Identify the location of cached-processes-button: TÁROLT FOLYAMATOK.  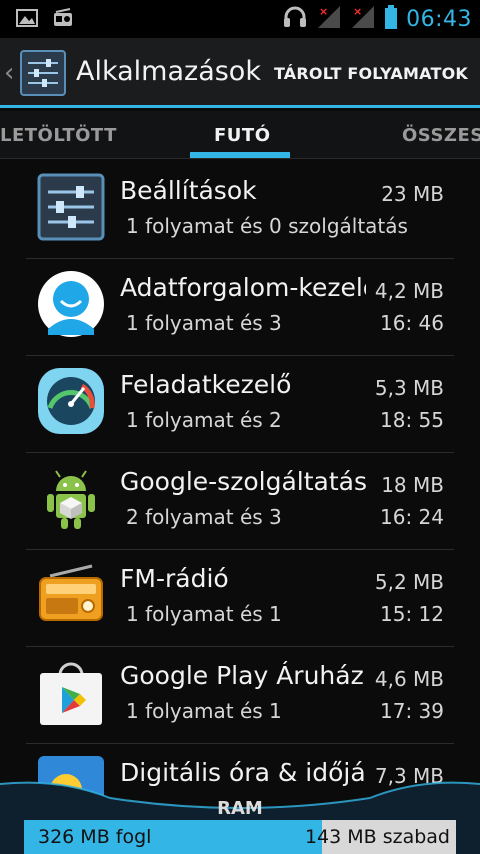
(371, 73).